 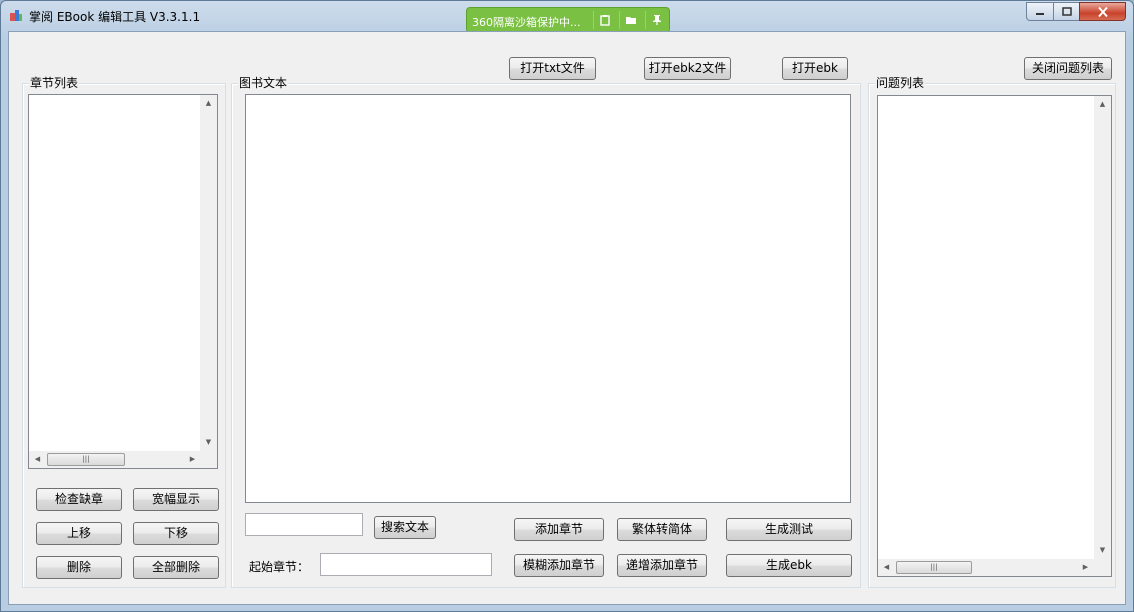 I want to click on chapter-list-label: 章节列表, so click(x=54, y=83).